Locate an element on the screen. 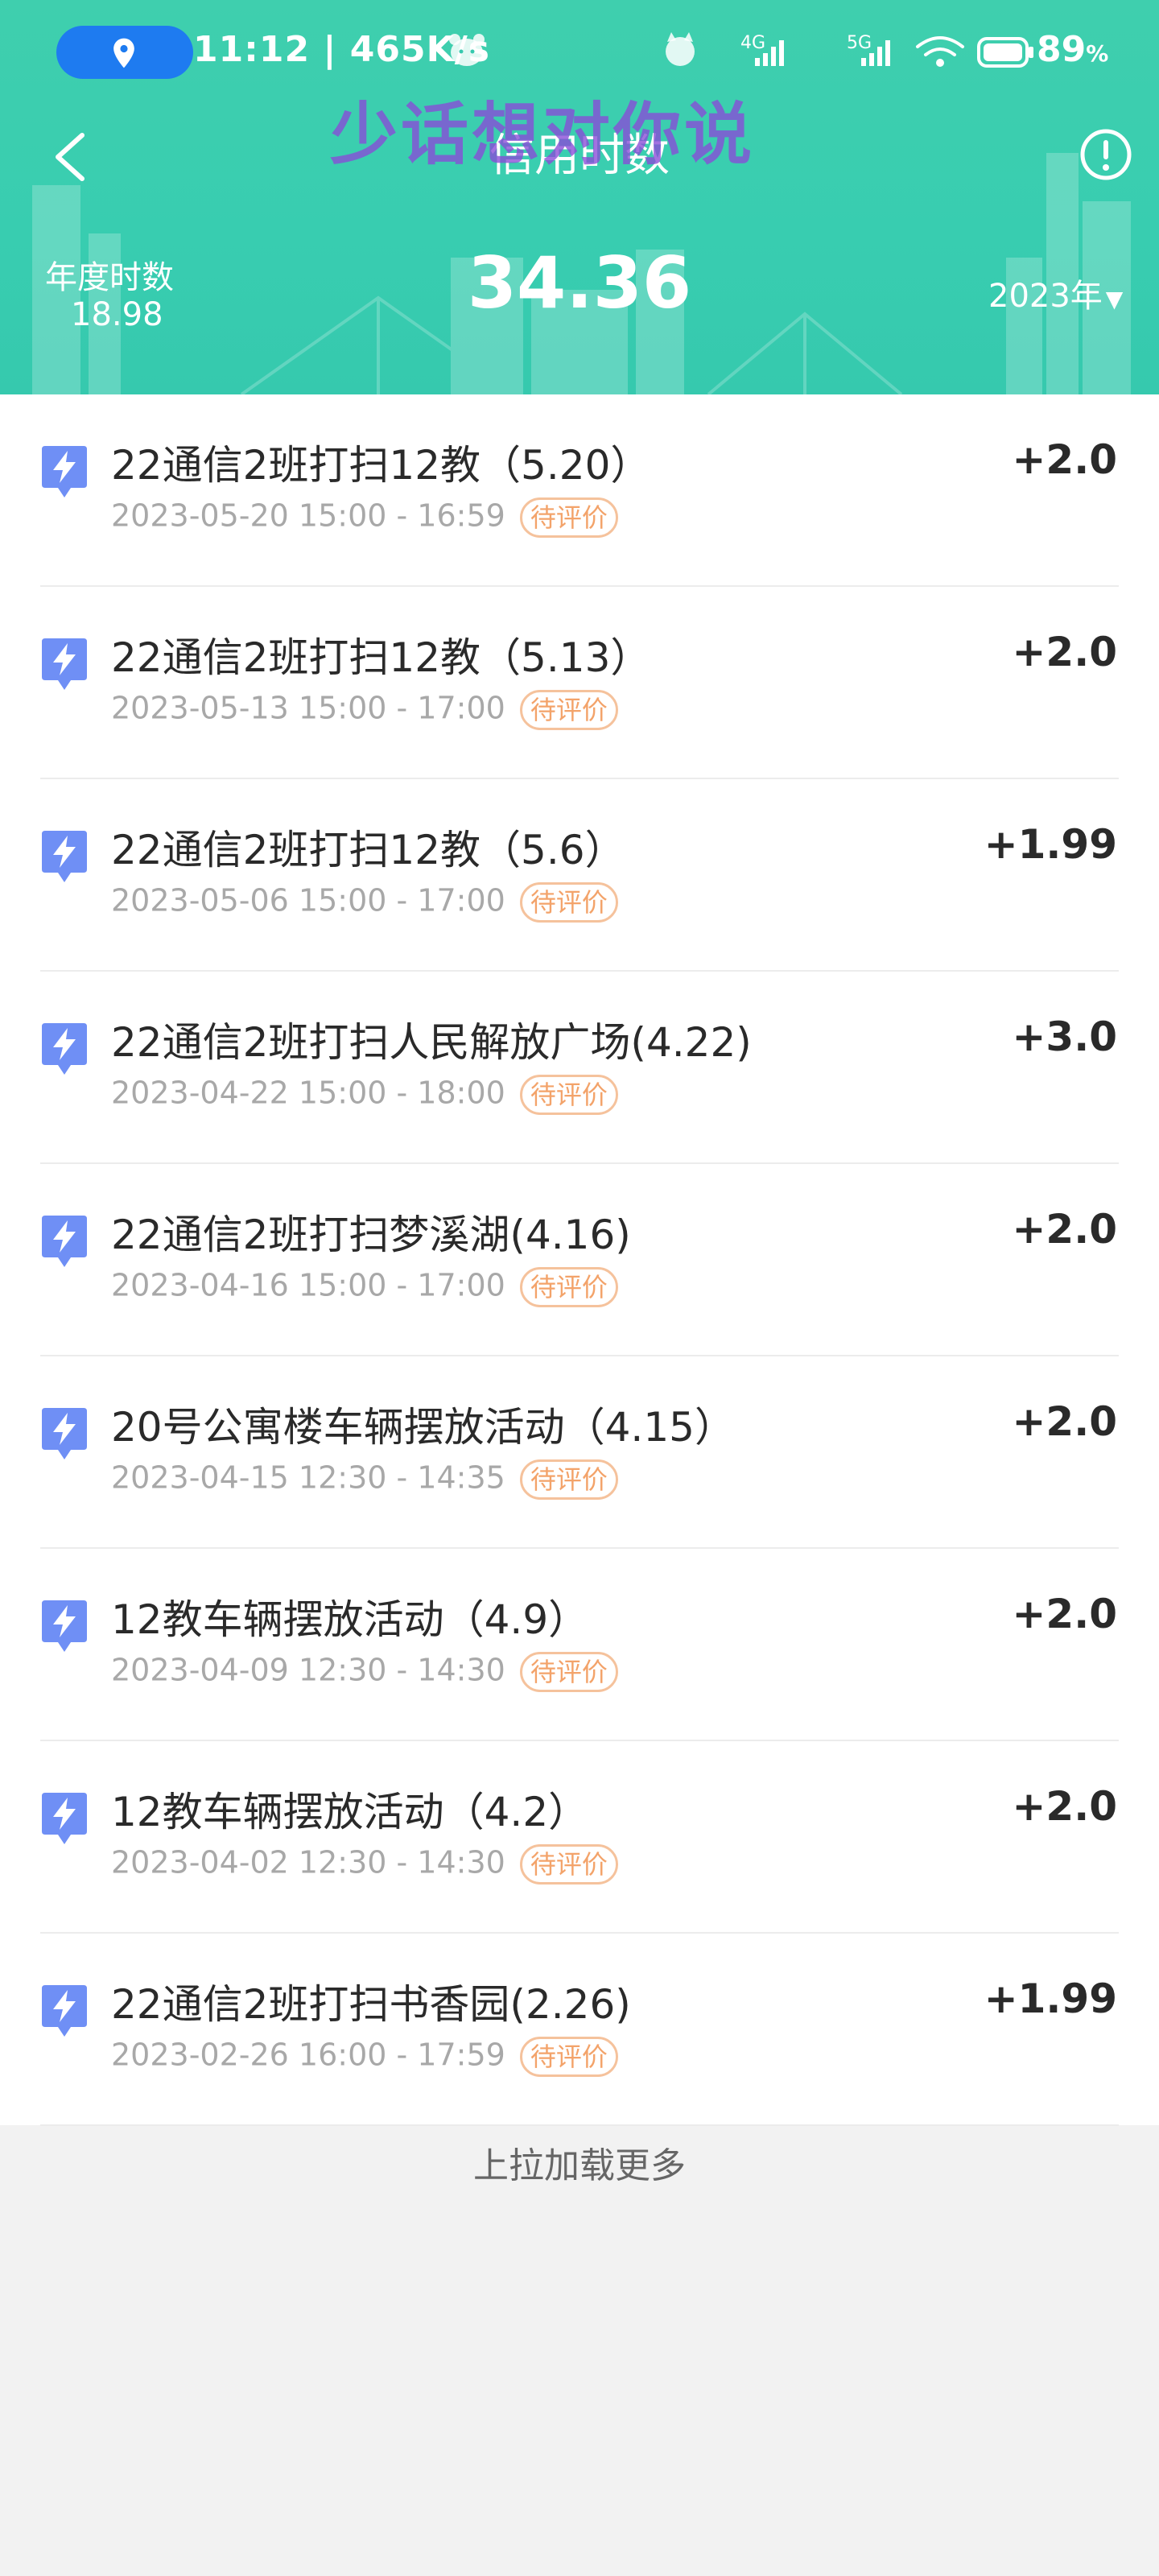 This screenshot has width=1159, height=2576. activity-time-range: 2023-05-13 15:00 - 17:00 待评价 is located at coordinates (364, 710).